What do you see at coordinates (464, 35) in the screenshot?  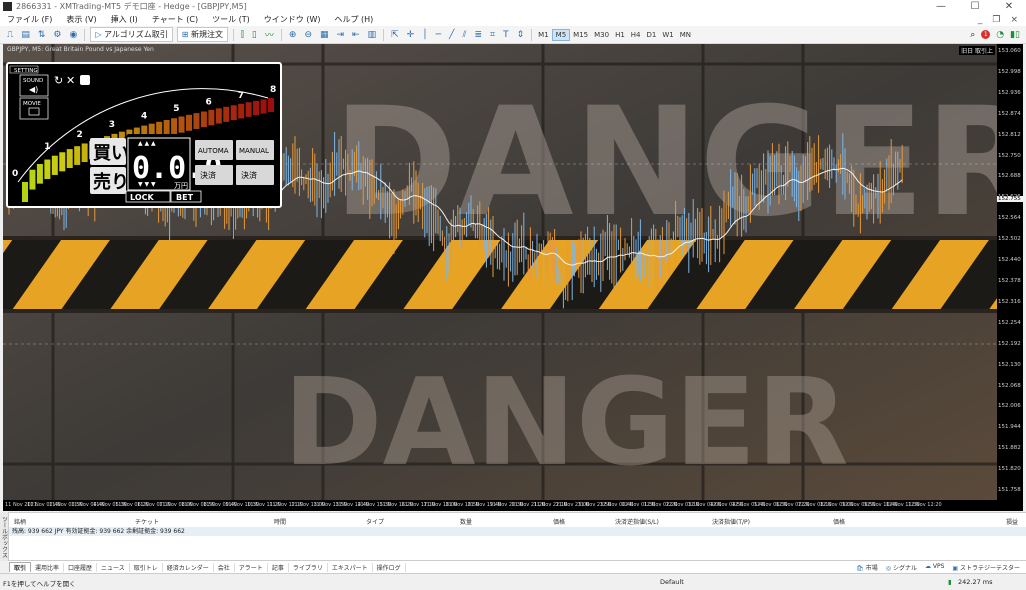 I see `channel-icon: ⫽` at bounding box center [464, 35].